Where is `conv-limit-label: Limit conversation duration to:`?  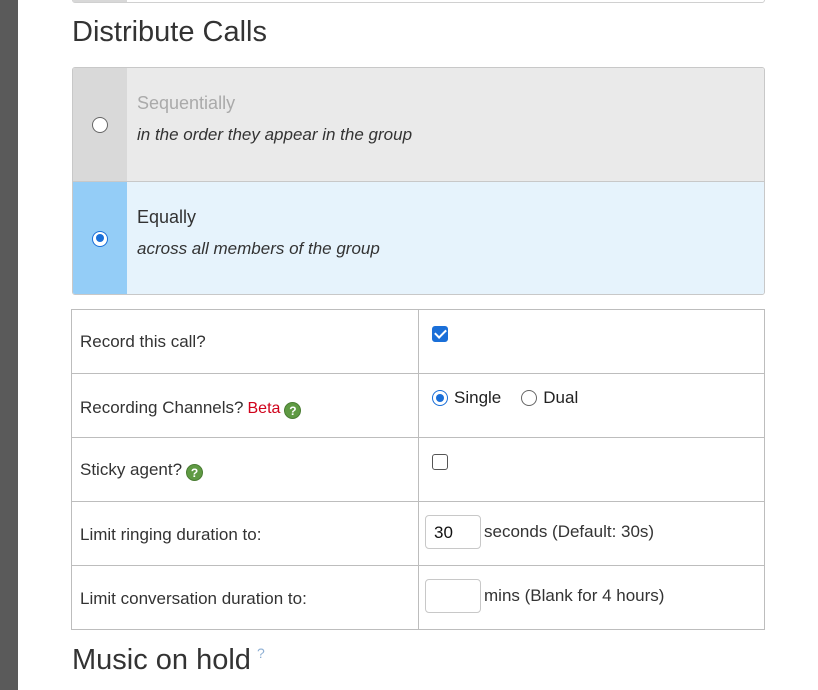 conv-limit-label: Limit conversation duration to: is located at coordinates (245, 597).